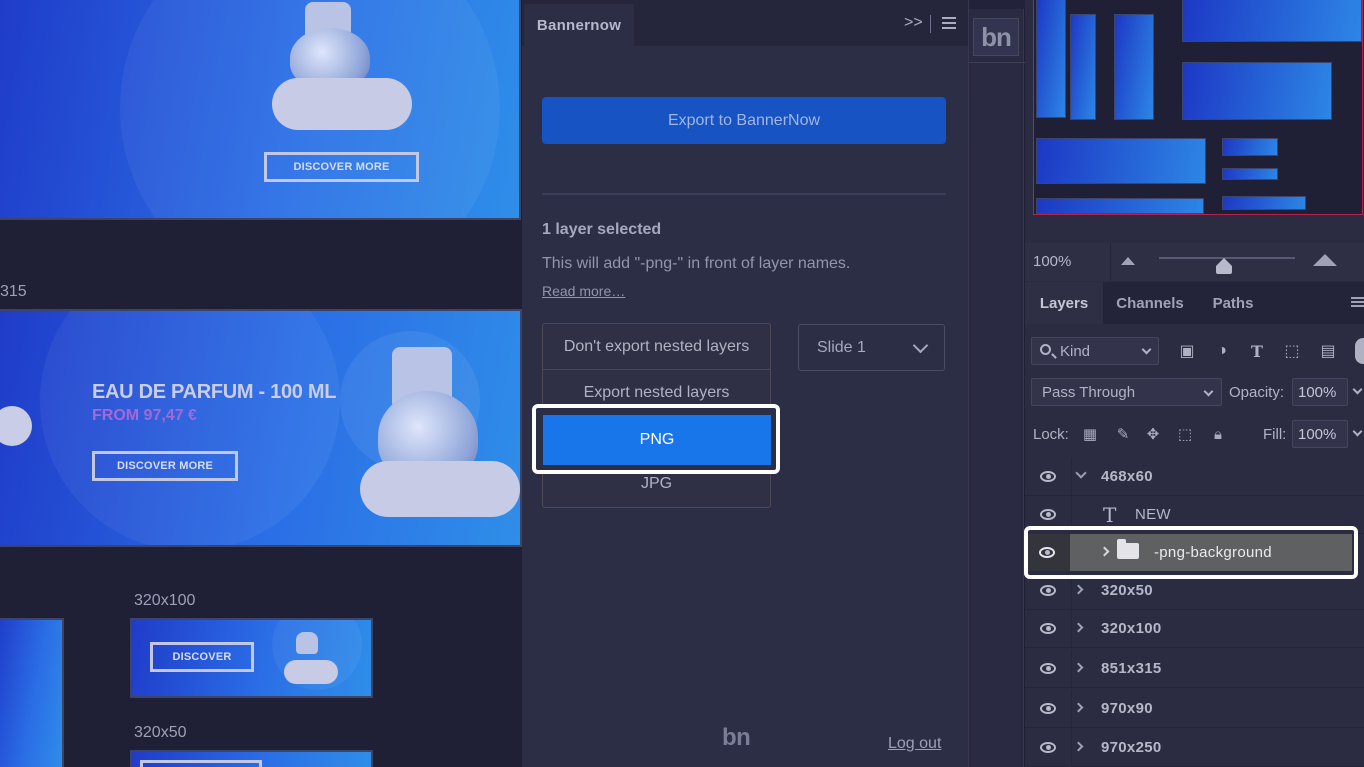  What do you see at coordinates (1194, 709) in the screenshot?
I see `layer-row: 970x90` at bounding box center [1194, 709].